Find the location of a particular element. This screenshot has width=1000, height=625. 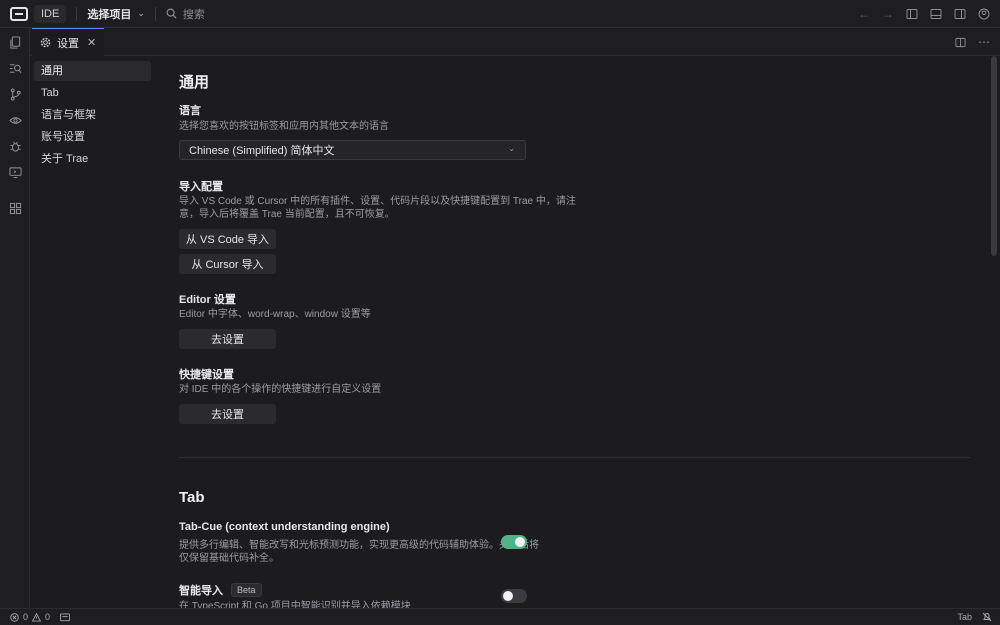

language-desc: 选择您喜欢的按钮标签和应用内其他文本的语言 is located at coordinates (284, 126).